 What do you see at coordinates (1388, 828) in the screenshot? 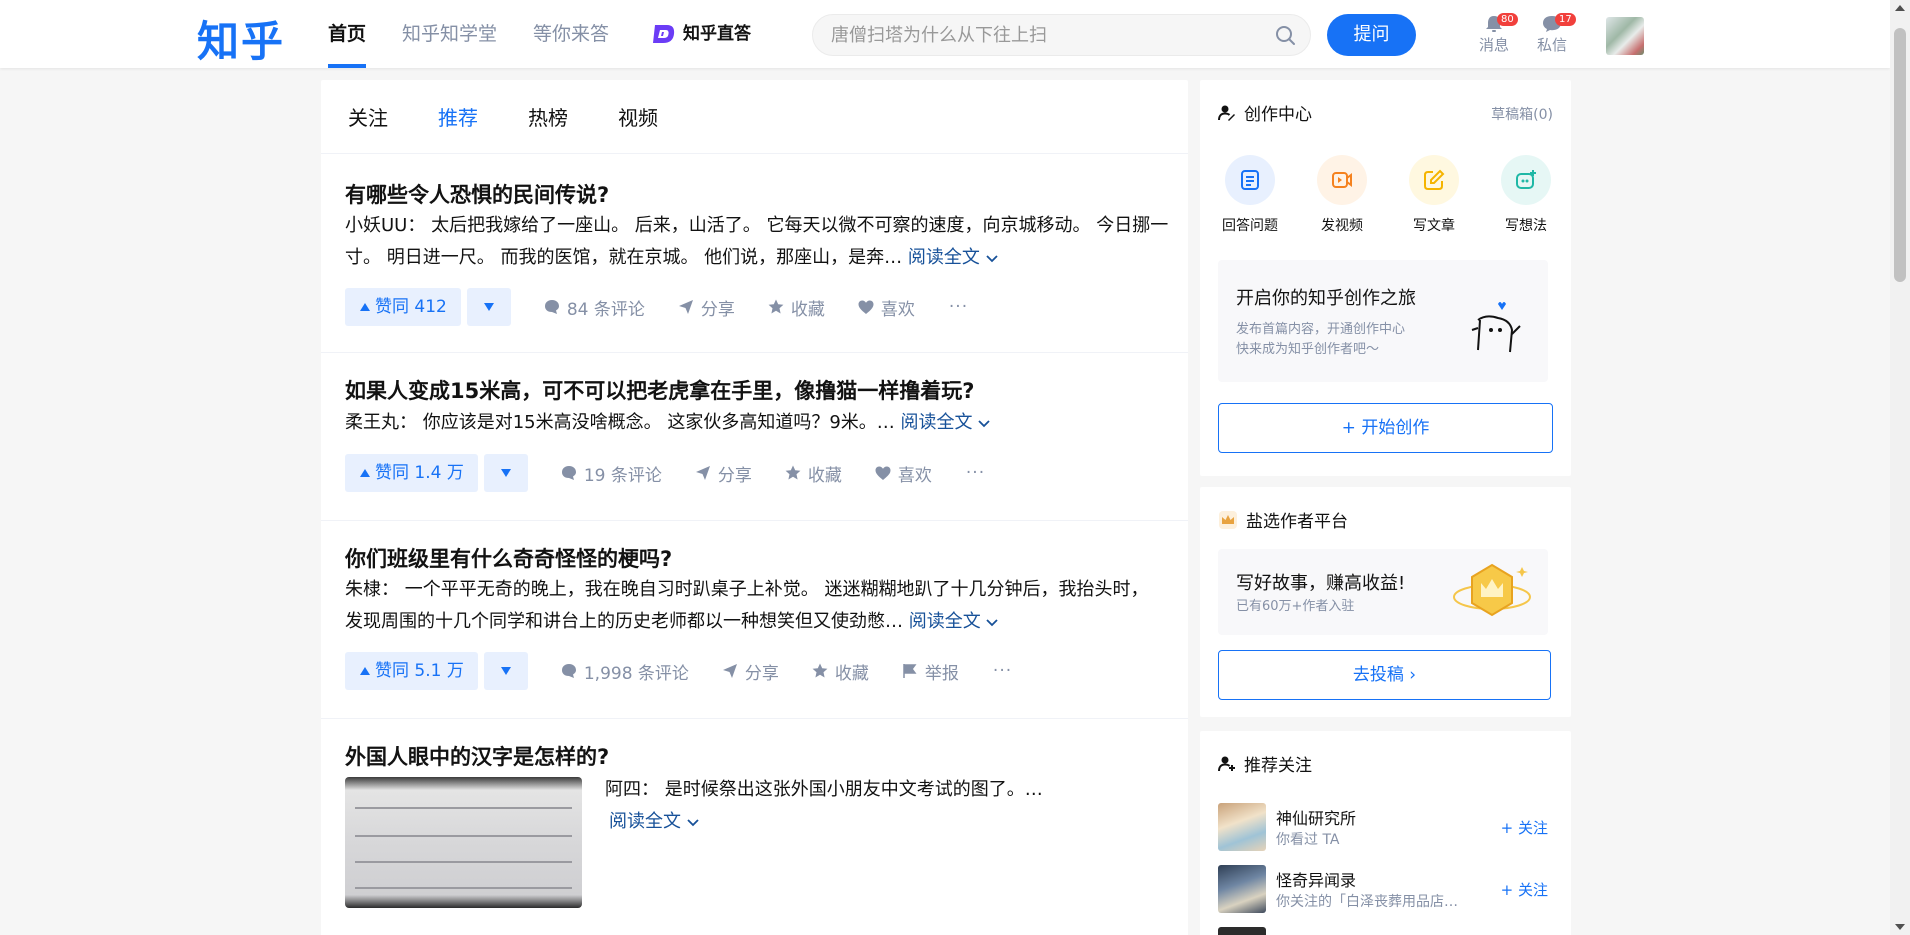
I see `recommended-user-row: 神仙研究所 你看过 TA + 关注` at bounding box center [1388, 828].